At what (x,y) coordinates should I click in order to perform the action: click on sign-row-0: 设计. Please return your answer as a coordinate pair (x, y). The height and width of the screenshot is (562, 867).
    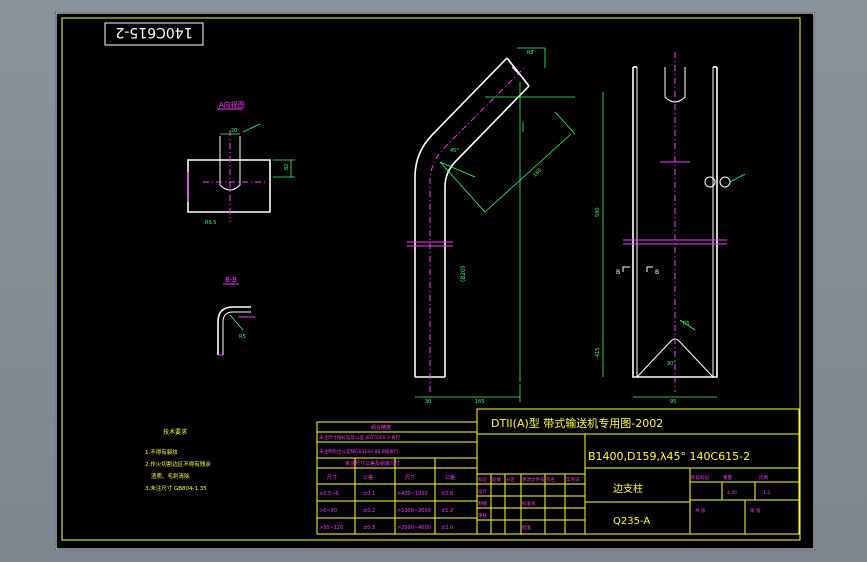
    Looking at the image, I should click on (482, 491).